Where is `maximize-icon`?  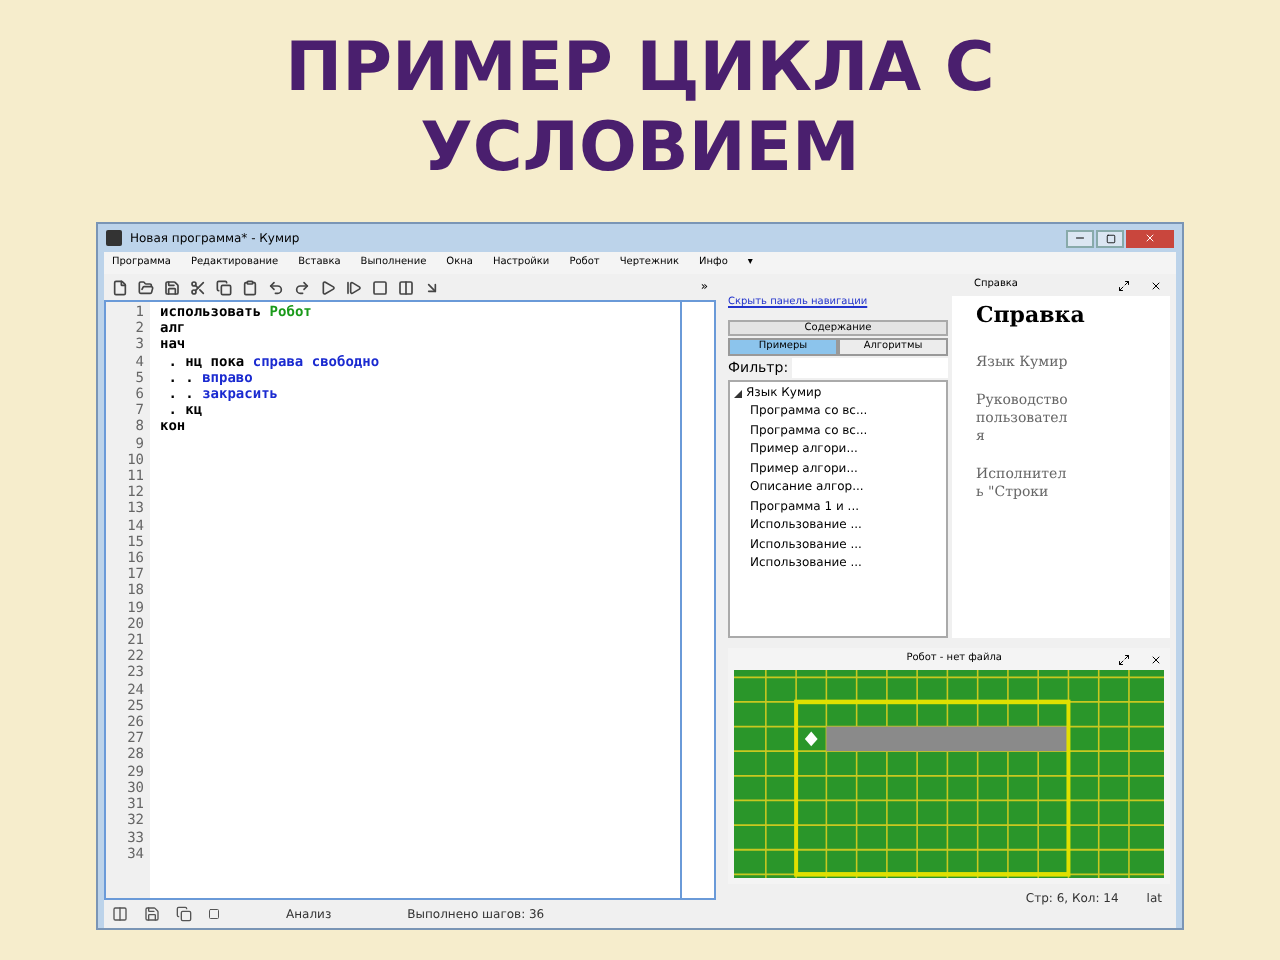 maximize-icon is located at coordinates (1110, 238).